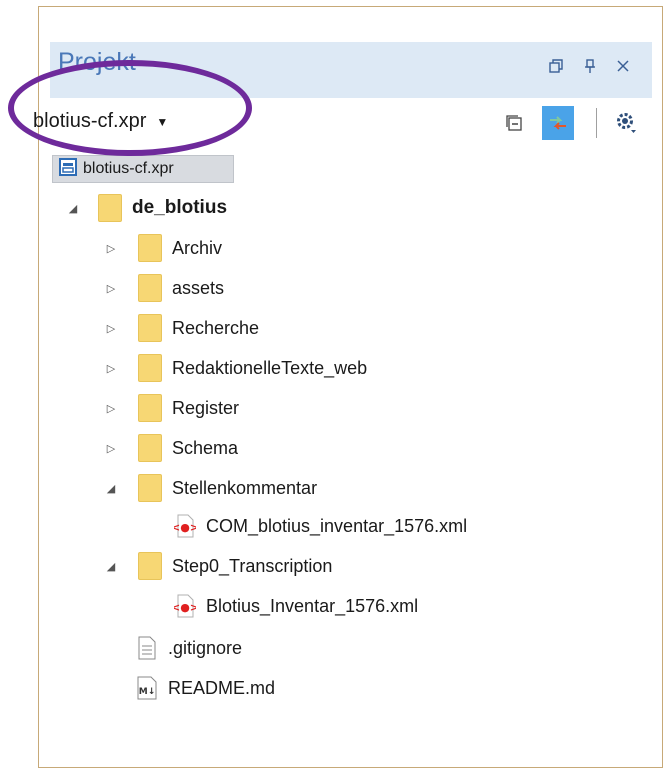 The height and width of the screenshot is (773, 669). I want to click on caret-down-icon: ▼, so click(162, 121).